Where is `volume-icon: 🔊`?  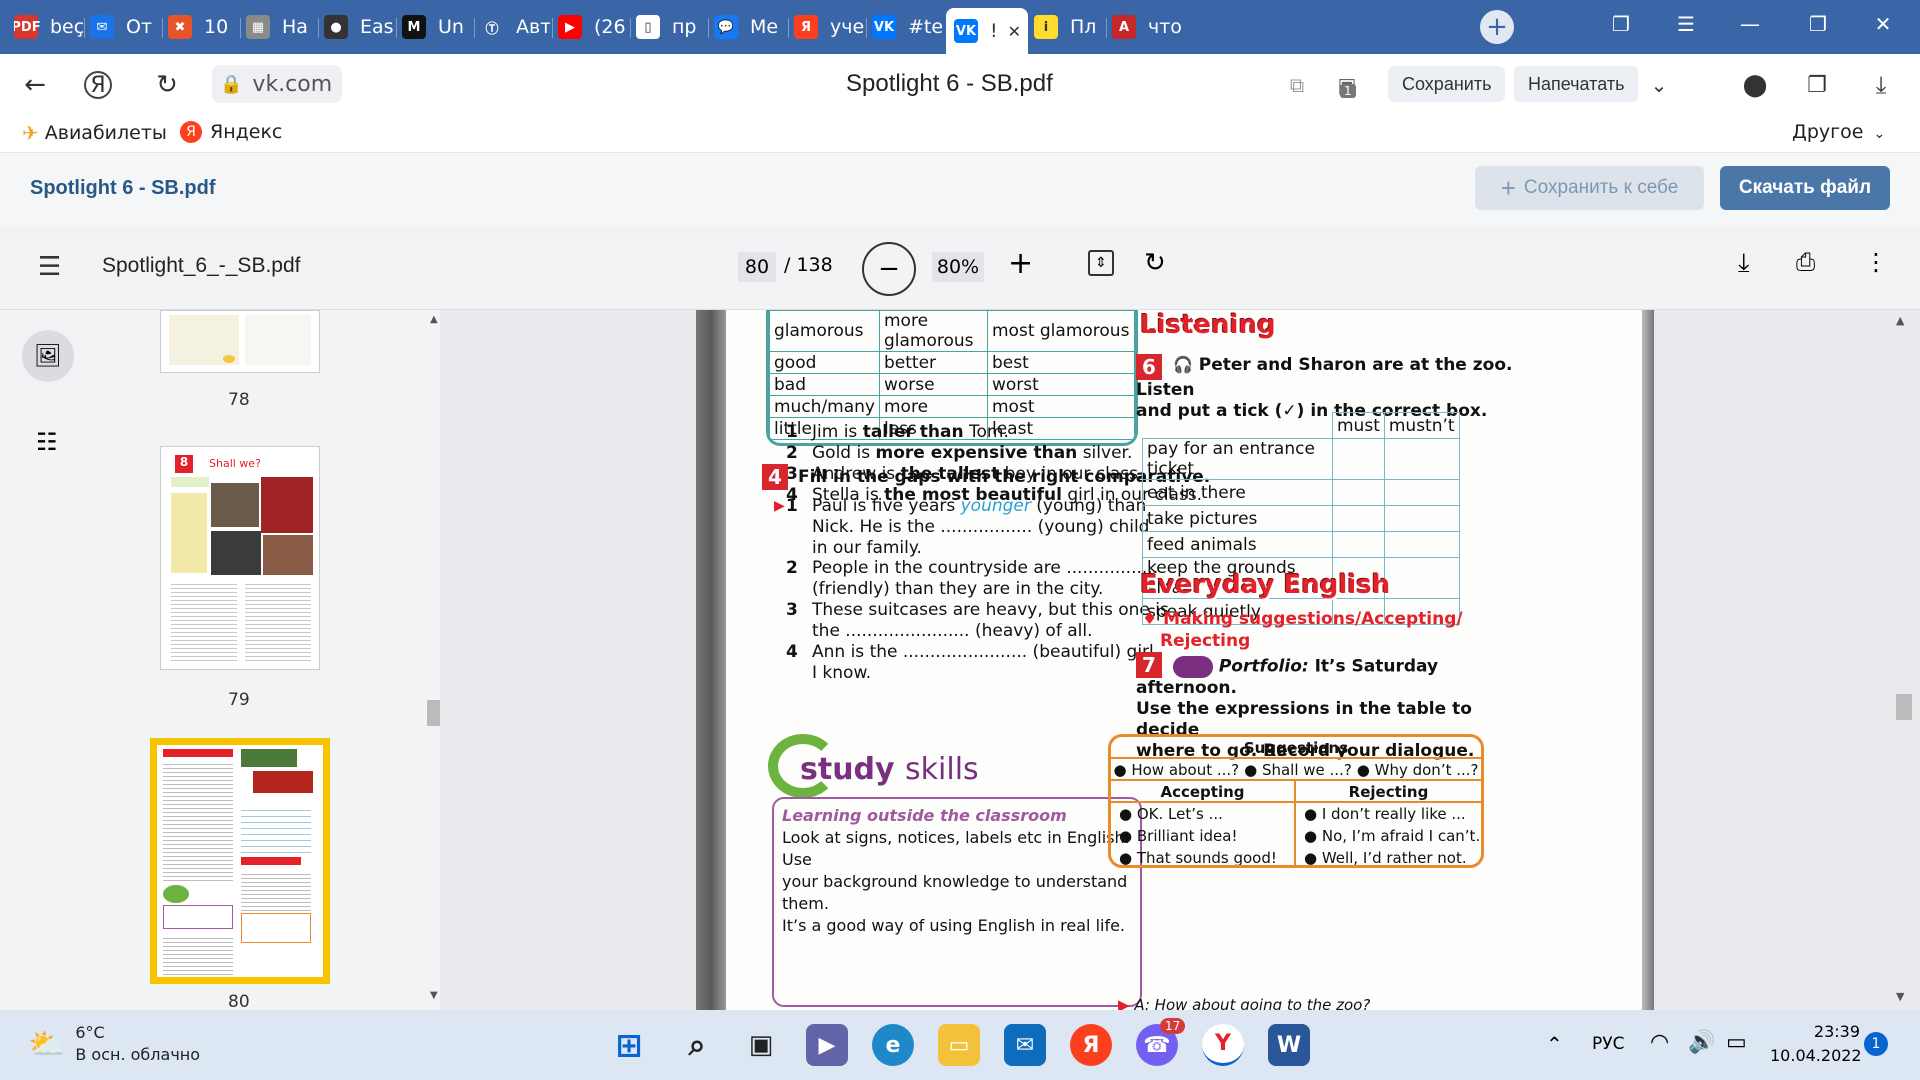
volume-icon: 🔊 is located at coordinates (1701, 1042).